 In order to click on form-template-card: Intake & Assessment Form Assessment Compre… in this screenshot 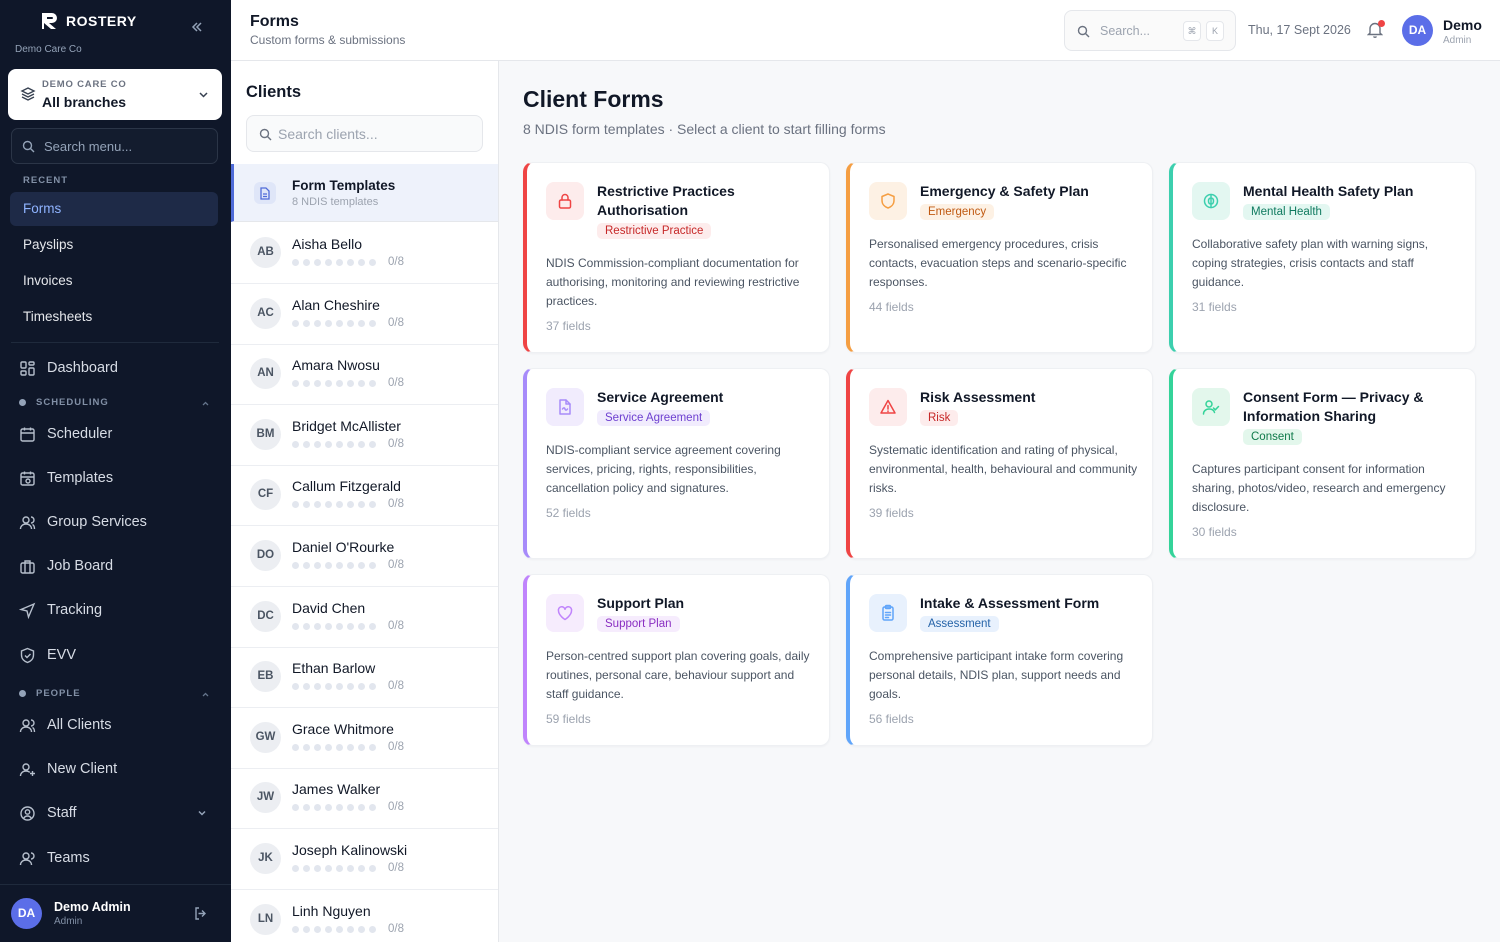, I will do `click(999, 660)`.